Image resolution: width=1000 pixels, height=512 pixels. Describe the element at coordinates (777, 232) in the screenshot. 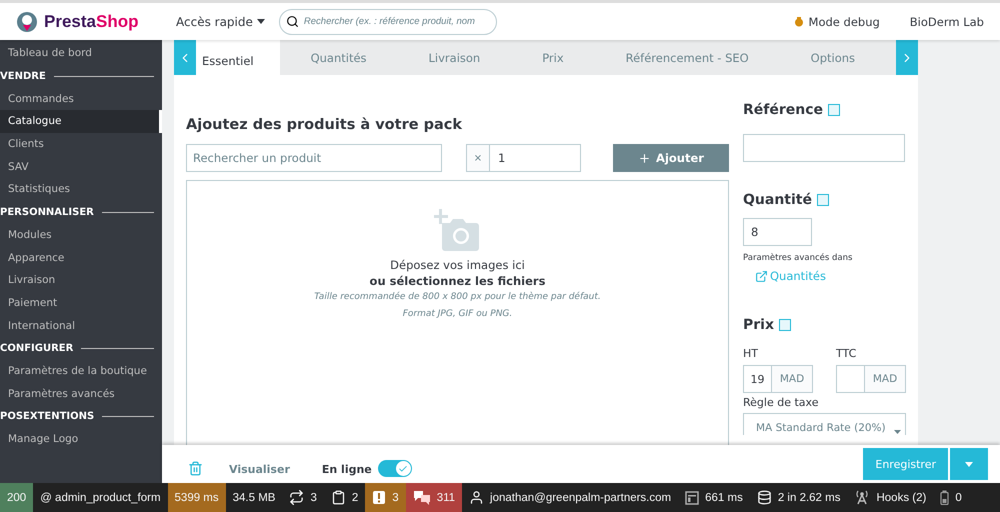

I see `quantity-field: 8` at that location.